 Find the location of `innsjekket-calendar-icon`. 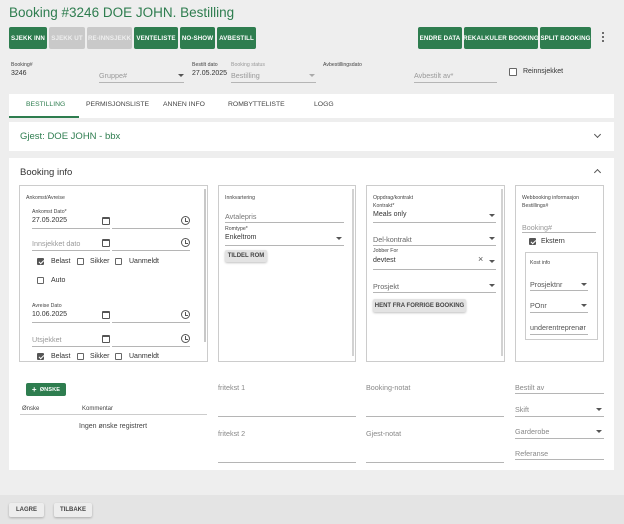

innsjekket-calendar-icon is located at coordinates (106, 243).